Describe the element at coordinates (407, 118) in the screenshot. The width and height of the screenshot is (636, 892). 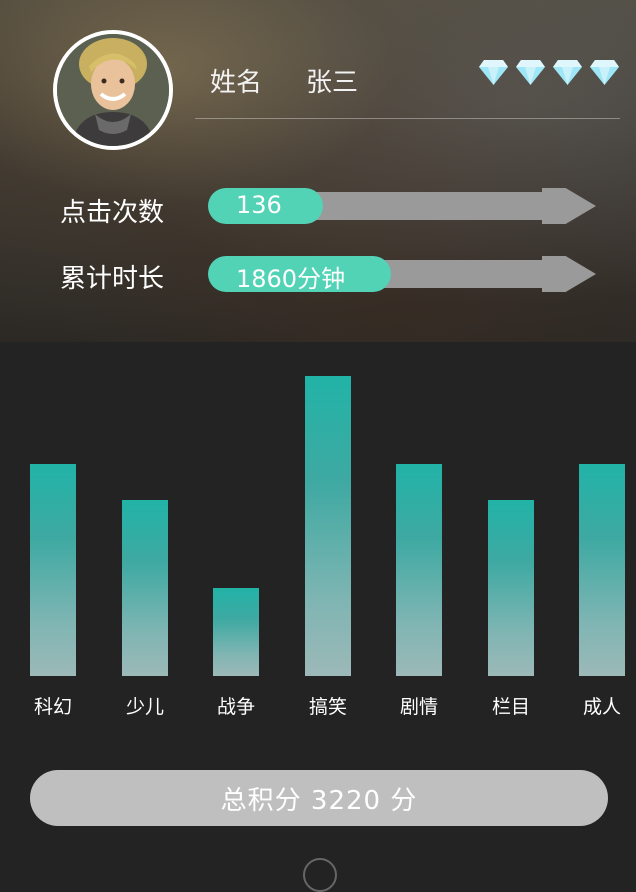
I see `header-divider` at that location.